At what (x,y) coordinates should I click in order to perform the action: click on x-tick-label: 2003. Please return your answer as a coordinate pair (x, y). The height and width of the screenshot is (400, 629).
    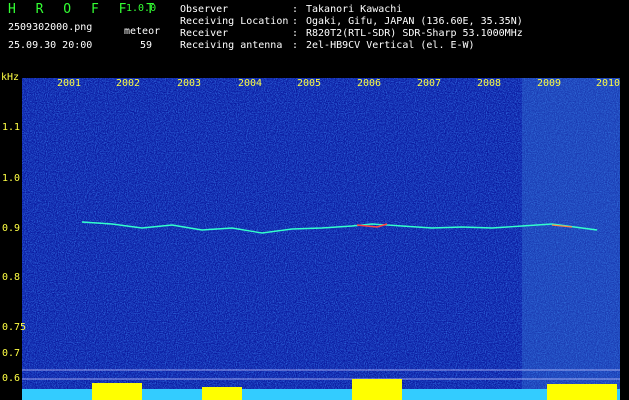
    Looking at the image, I should click on (189, 83).